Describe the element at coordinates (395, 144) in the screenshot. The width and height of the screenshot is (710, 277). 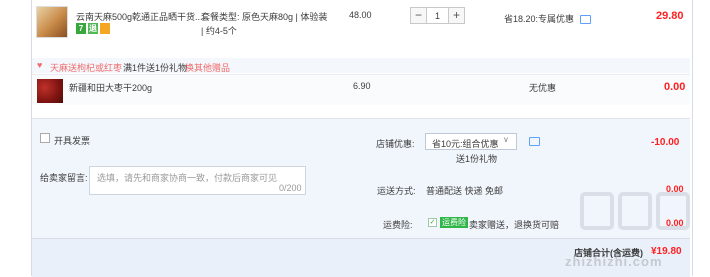
I see `store-discount-label: 店铺优惠:` at that location.